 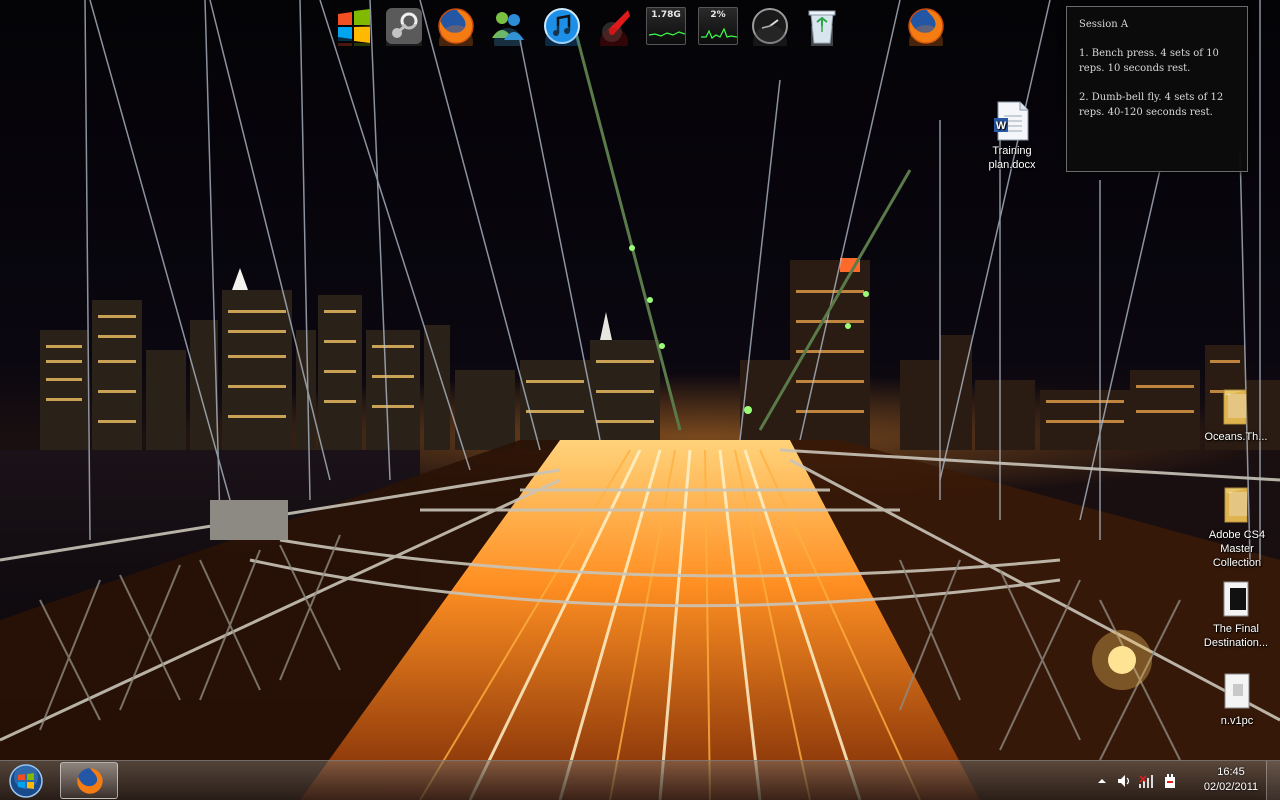 I want to click on desktop-icon-label: The Final, so click(x=1236, y=629).